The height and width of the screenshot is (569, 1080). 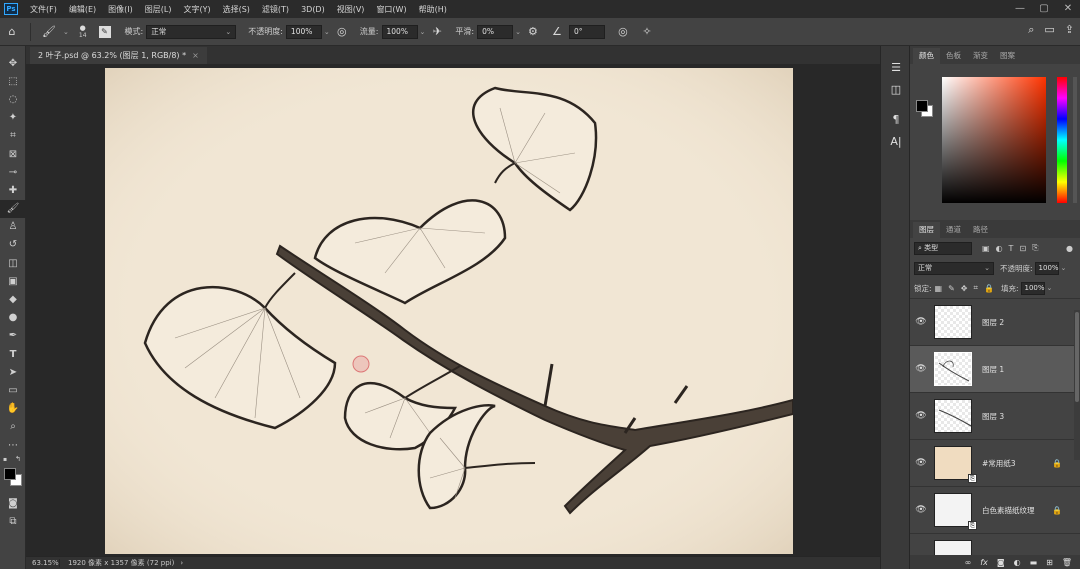 I want to click on smart-object-filter-icon: ⎘, so click(x=1035, y=248).